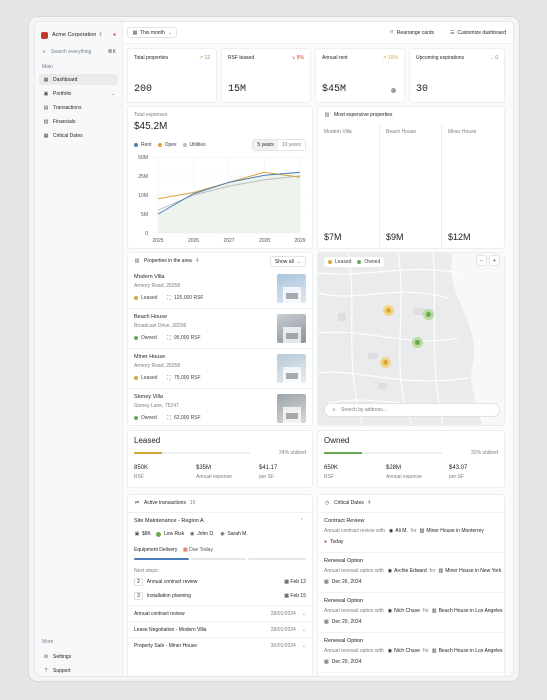 This screenshot has width=547, height=700. Describe the element at coordinates (331, 468) in the screenshot. I see `owned-rsf: 650K` at that location.